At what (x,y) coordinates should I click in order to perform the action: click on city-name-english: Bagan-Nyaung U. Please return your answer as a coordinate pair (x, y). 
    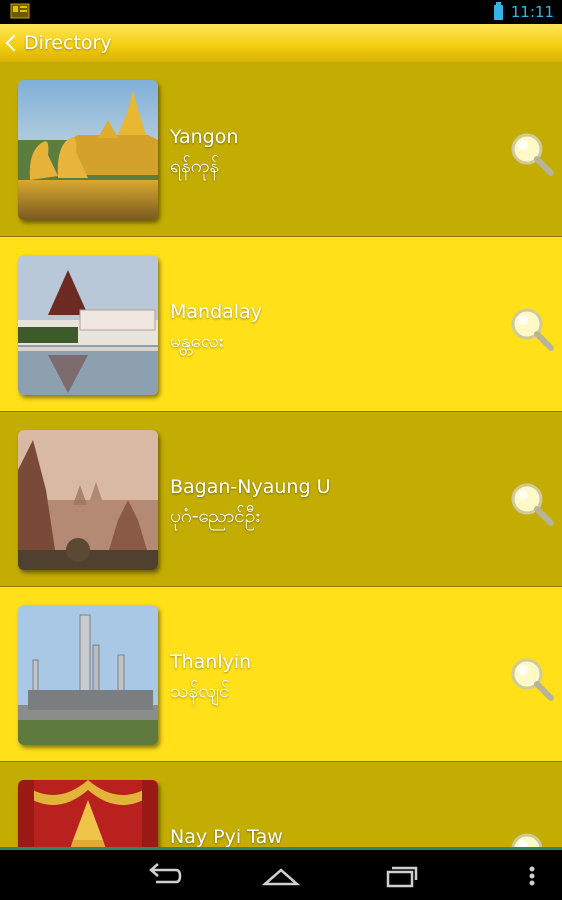
    Looking at the image, I should click on (250, 487).